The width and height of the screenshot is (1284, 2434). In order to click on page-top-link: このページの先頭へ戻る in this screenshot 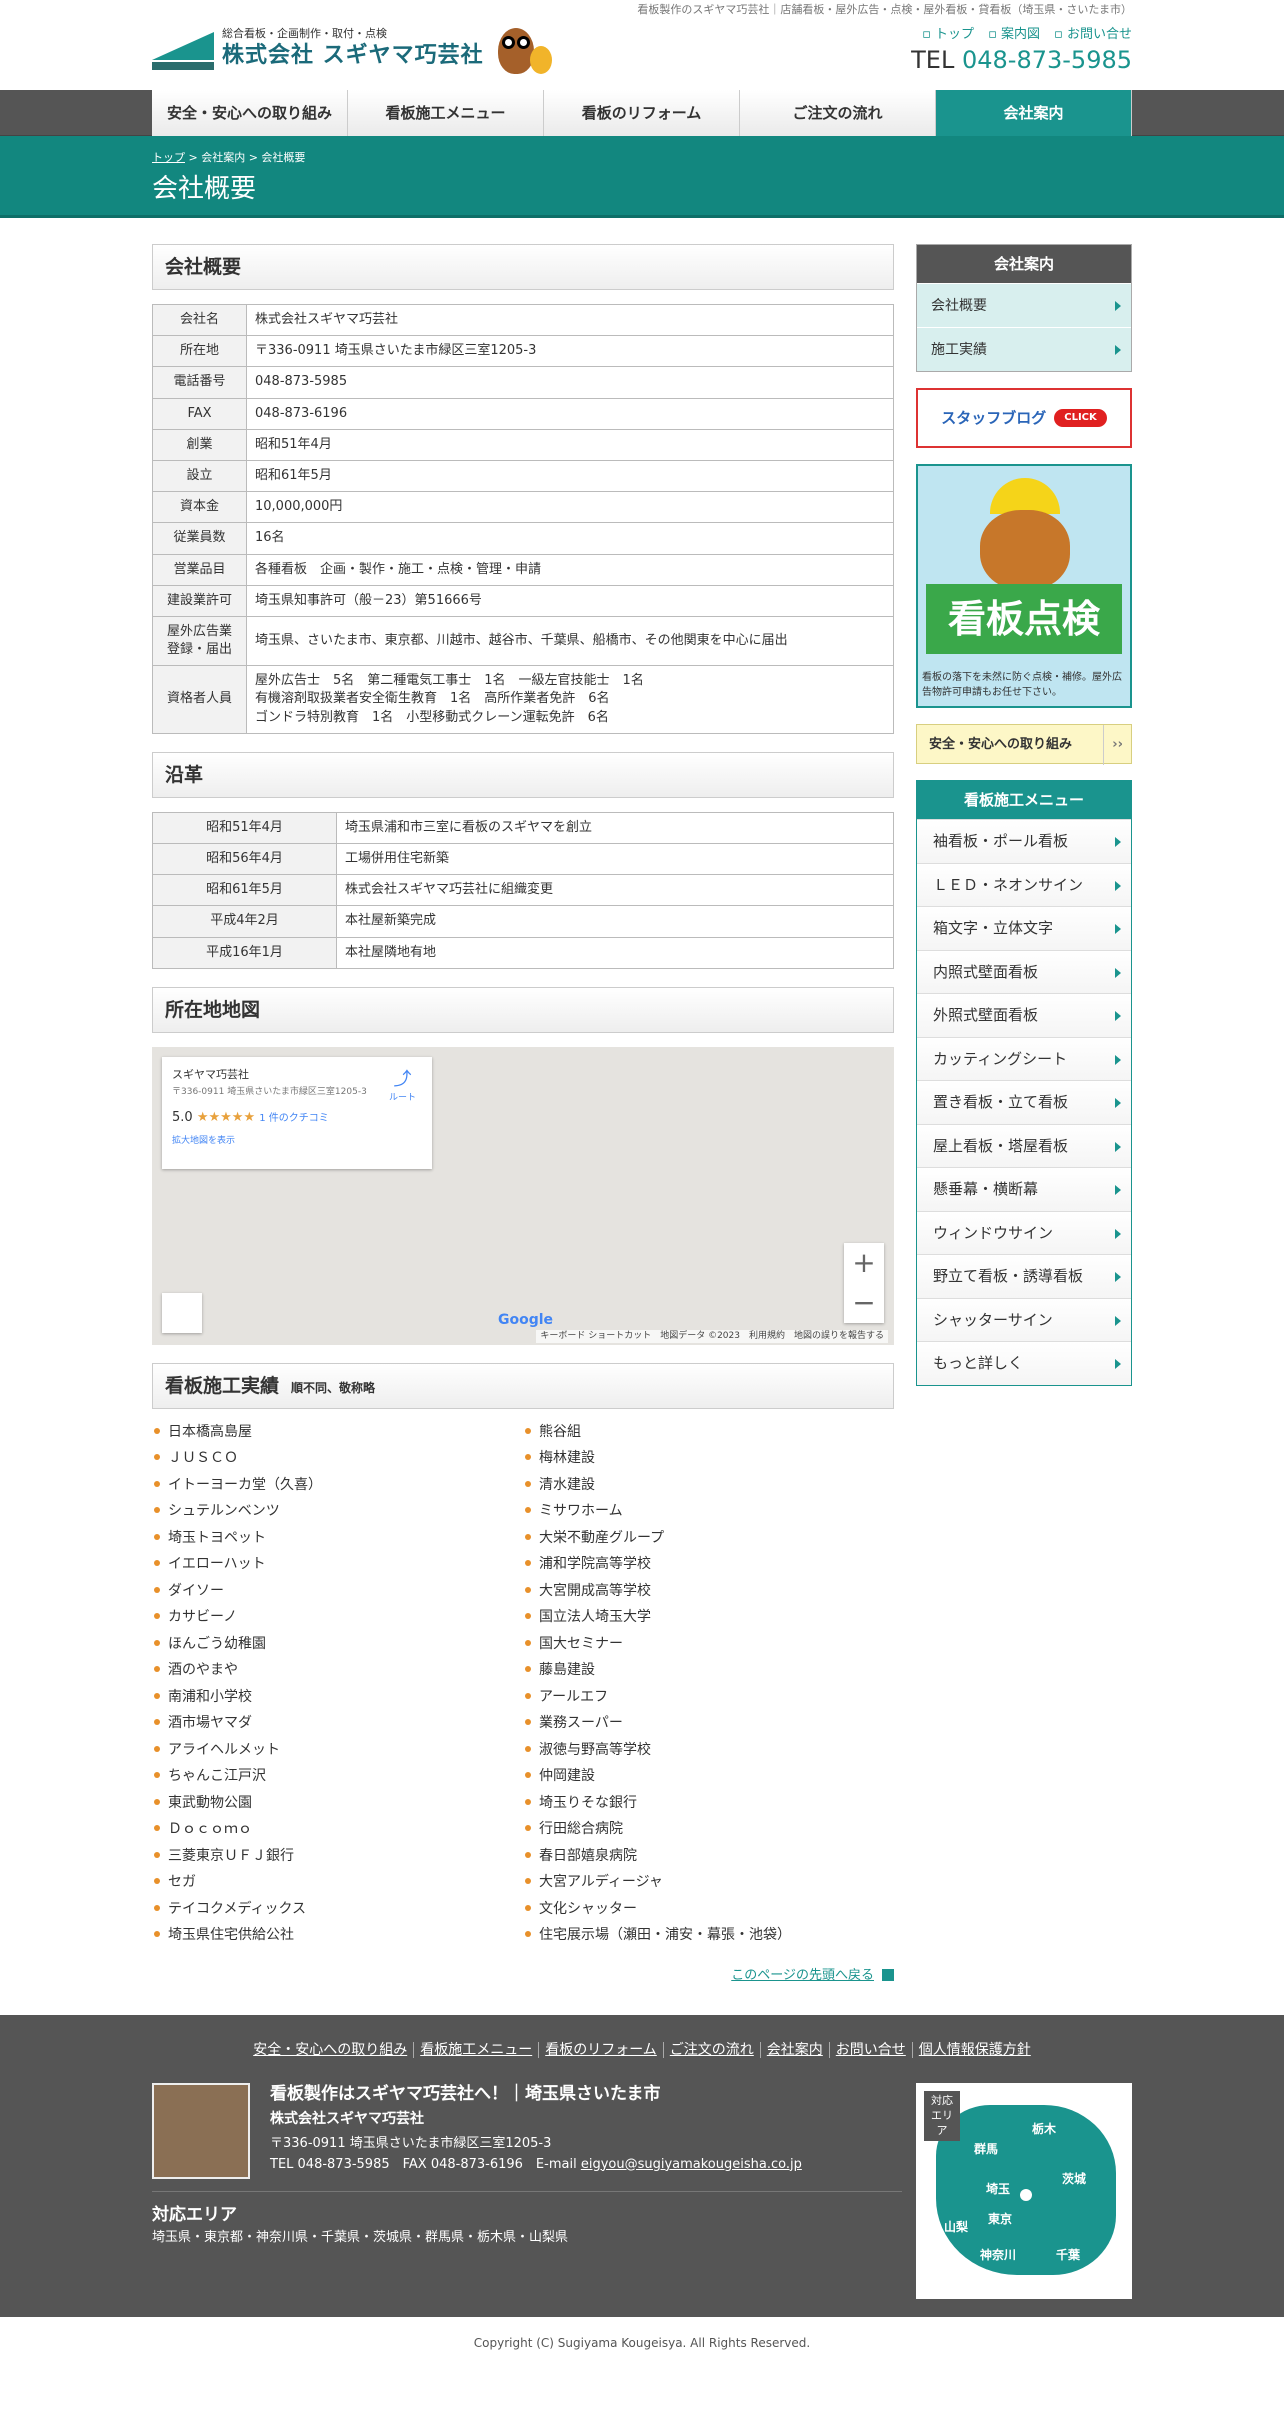, I will do `click(523, 1976)`.